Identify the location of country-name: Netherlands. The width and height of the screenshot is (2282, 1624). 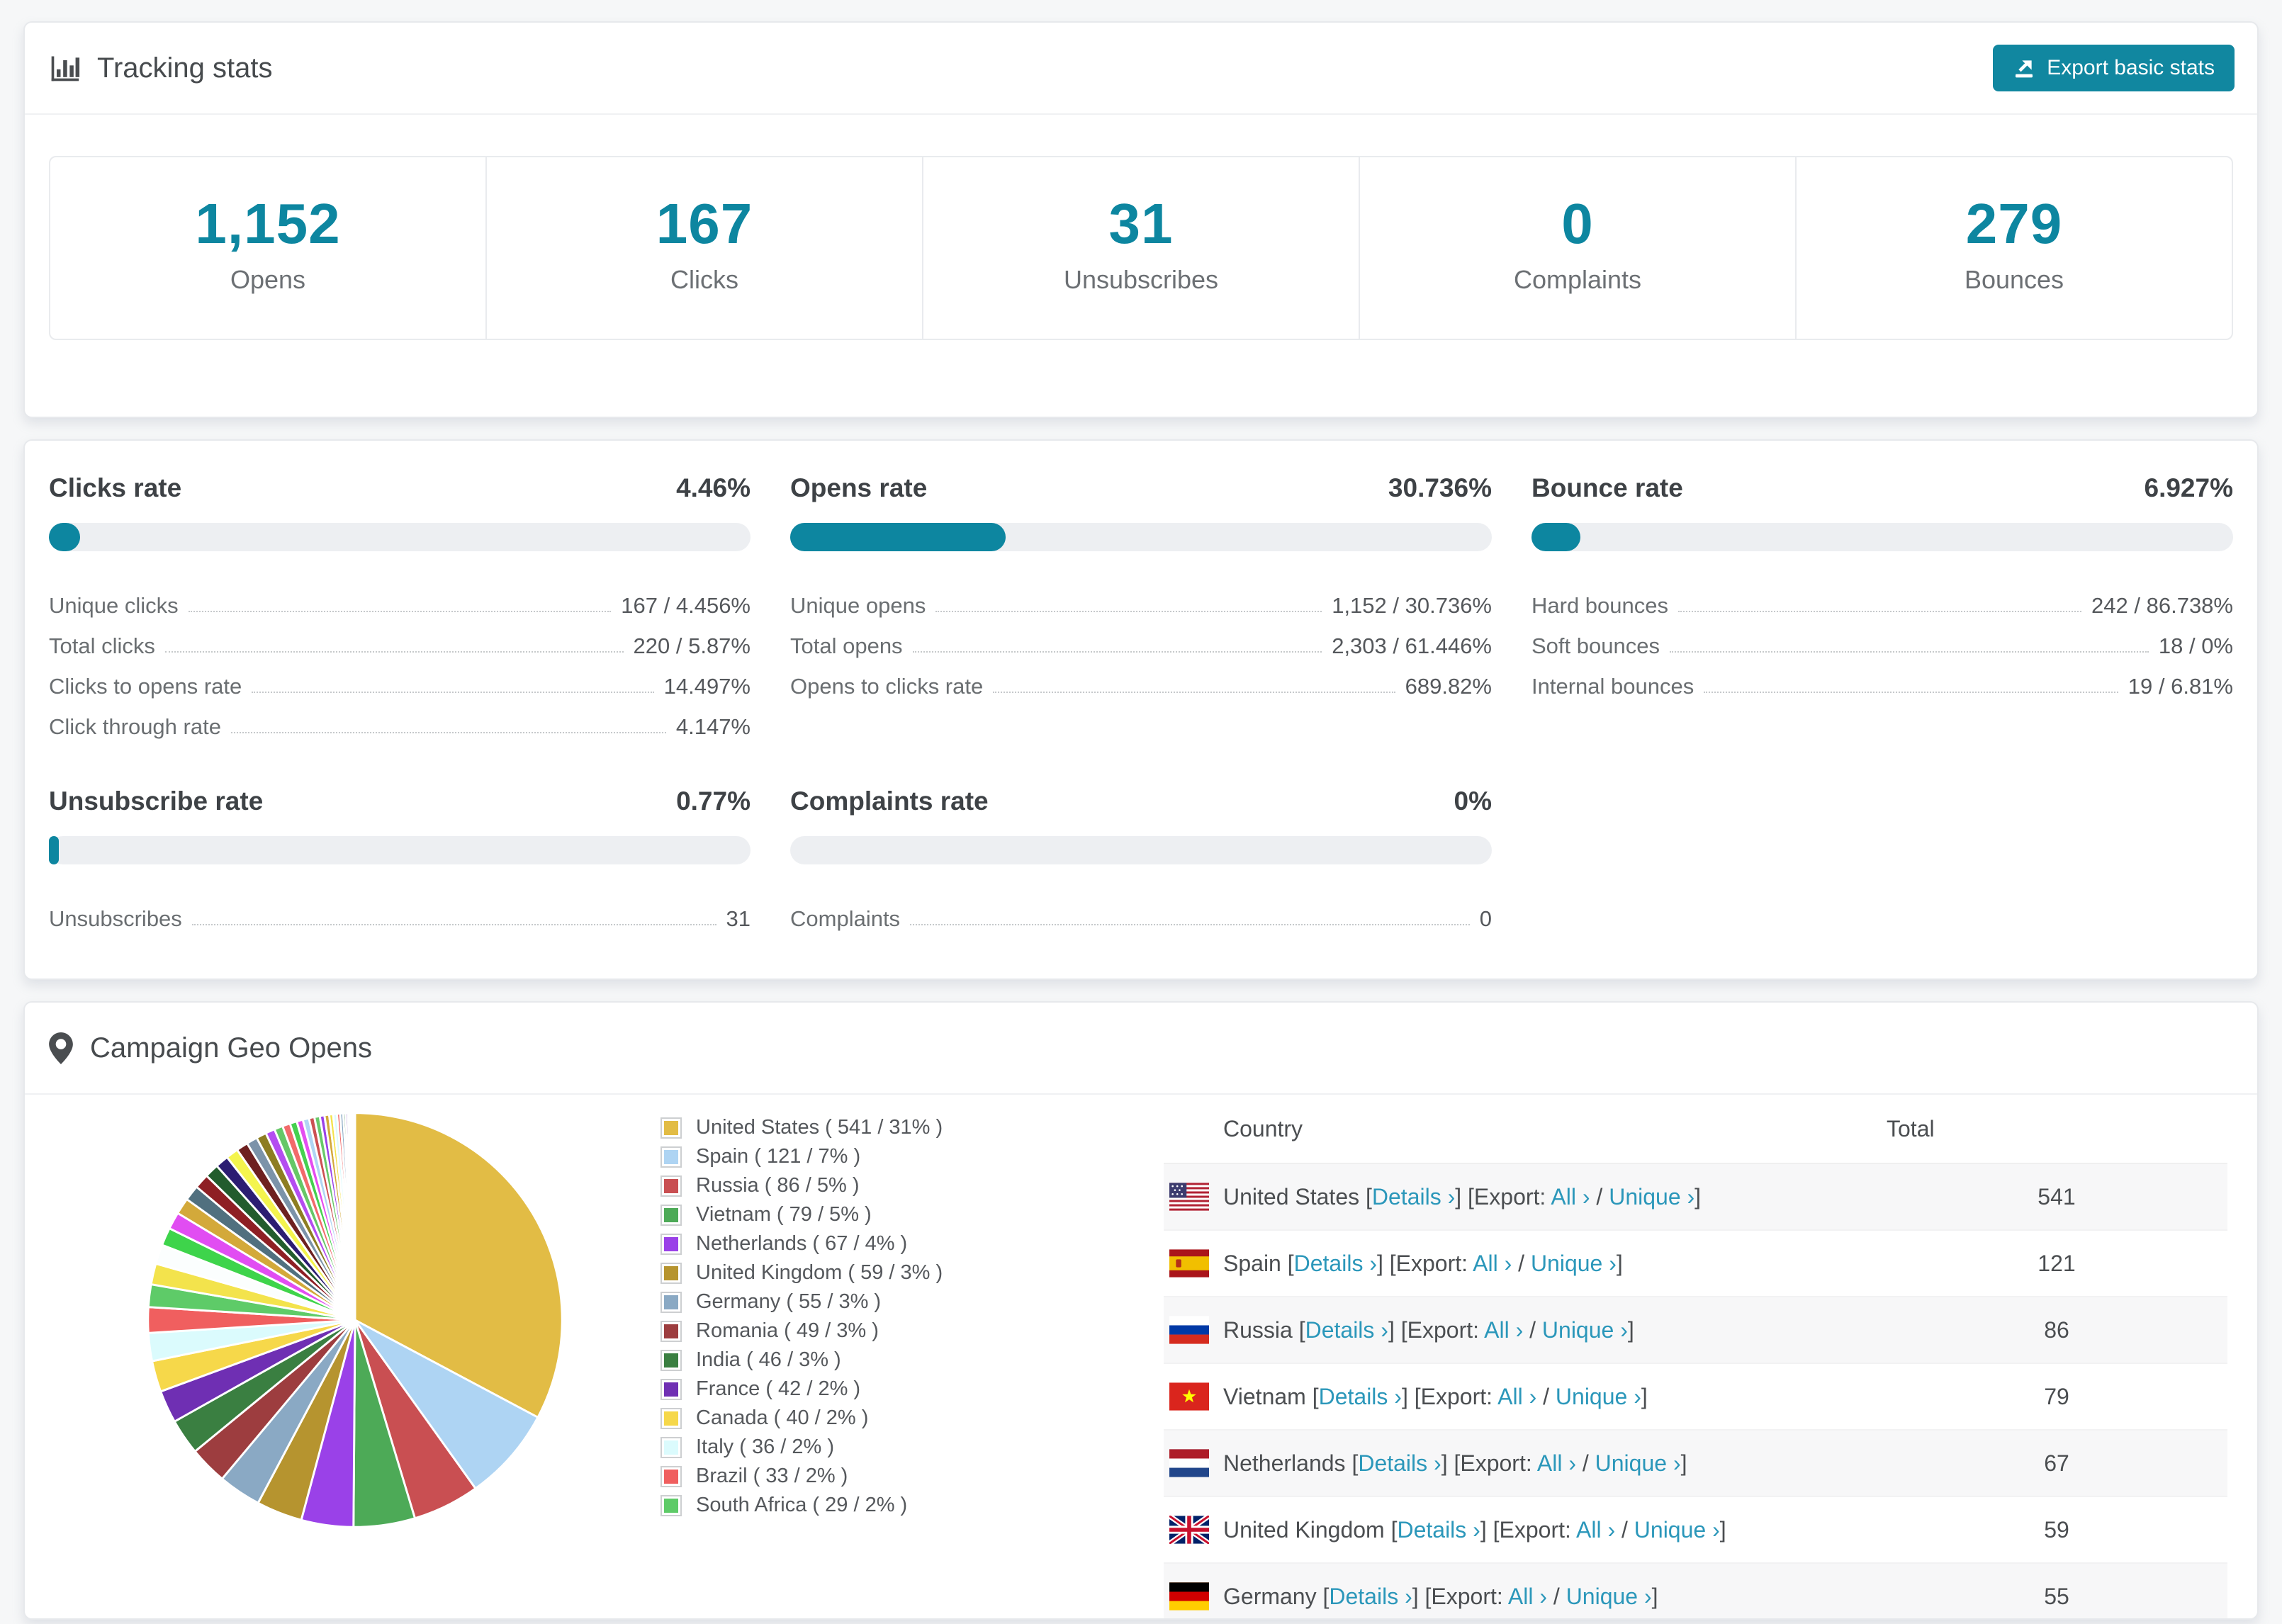
(1285, 1463).